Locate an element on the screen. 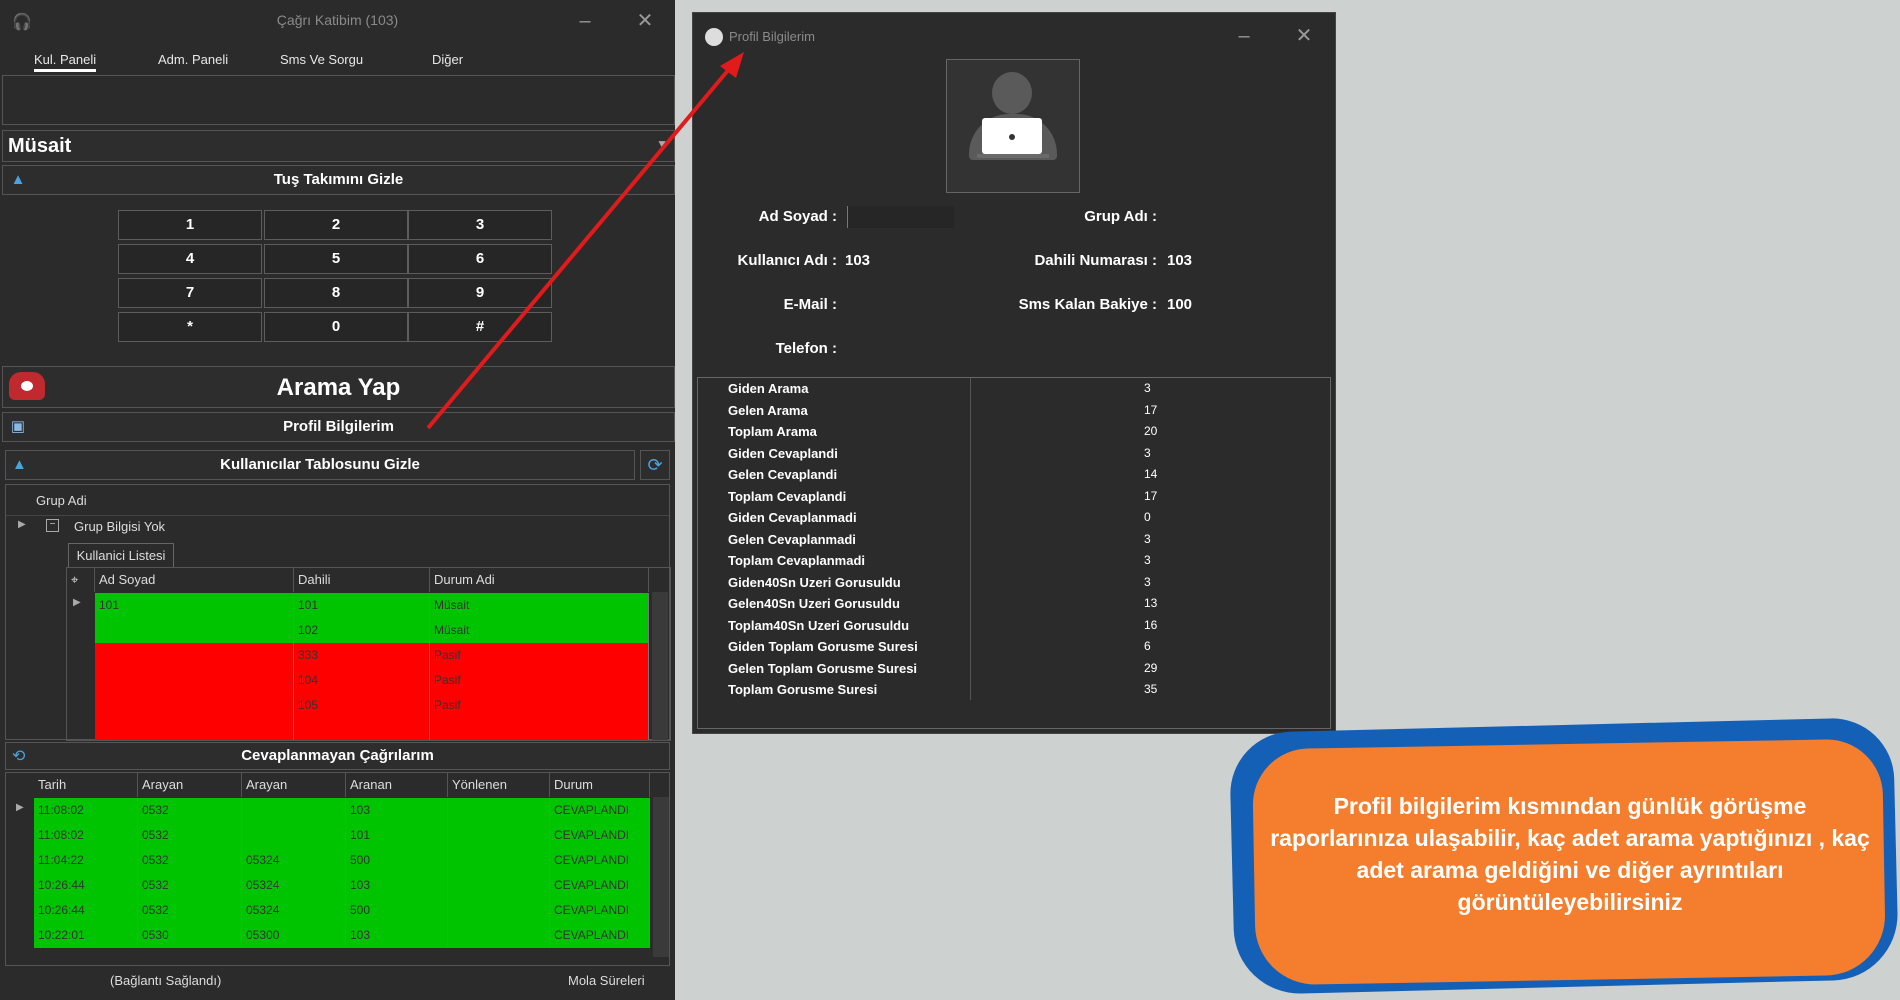 The width and height of the screenshot is (1900, 1000). arrow-line is located at coordinates (579, 248).